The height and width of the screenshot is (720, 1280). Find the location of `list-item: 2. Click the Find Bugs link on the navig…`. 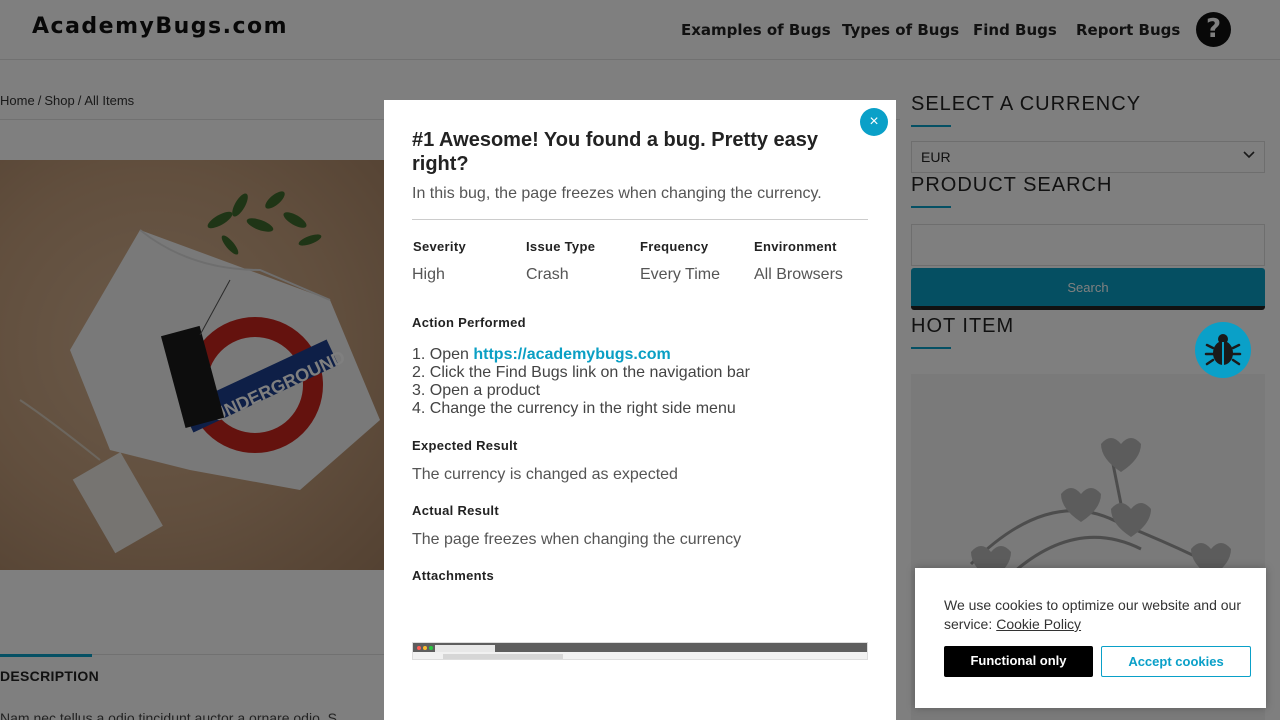

list-item: 2. Click the Find Bugs link on the navig… is located at coordinates (581, 372).